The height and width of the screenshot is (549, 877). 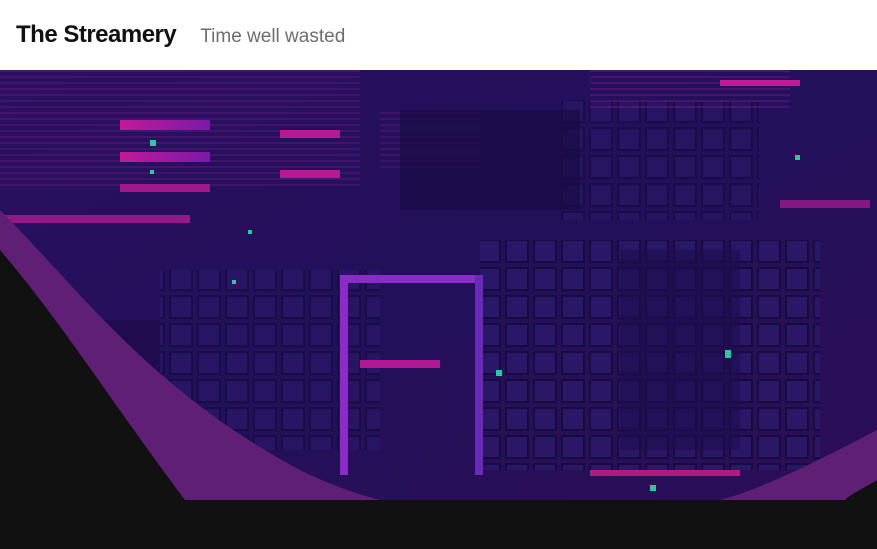 I want to click on site-title-link: The Streamery, so click(x=96, y=35).